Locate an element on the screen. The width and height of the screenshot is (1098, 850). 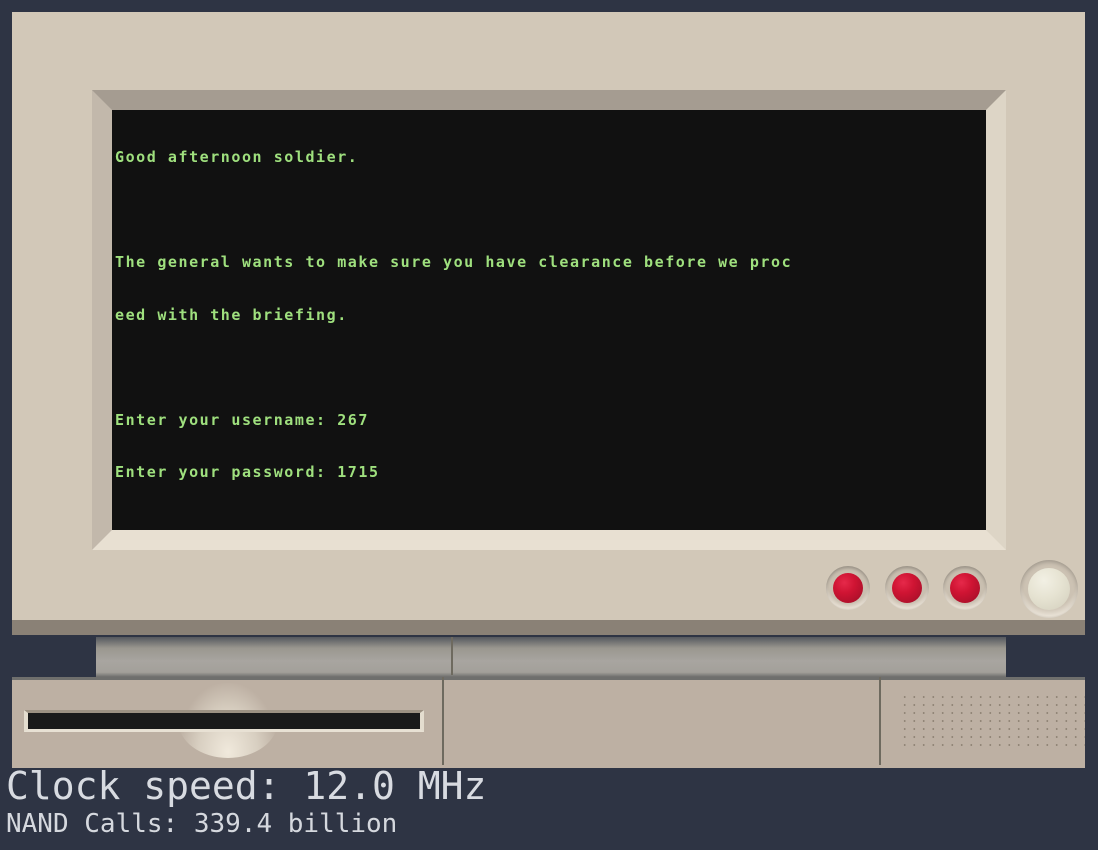
clock-speed-label: Clock speed: 12.0 MHz is located at coordinates (246, 786).